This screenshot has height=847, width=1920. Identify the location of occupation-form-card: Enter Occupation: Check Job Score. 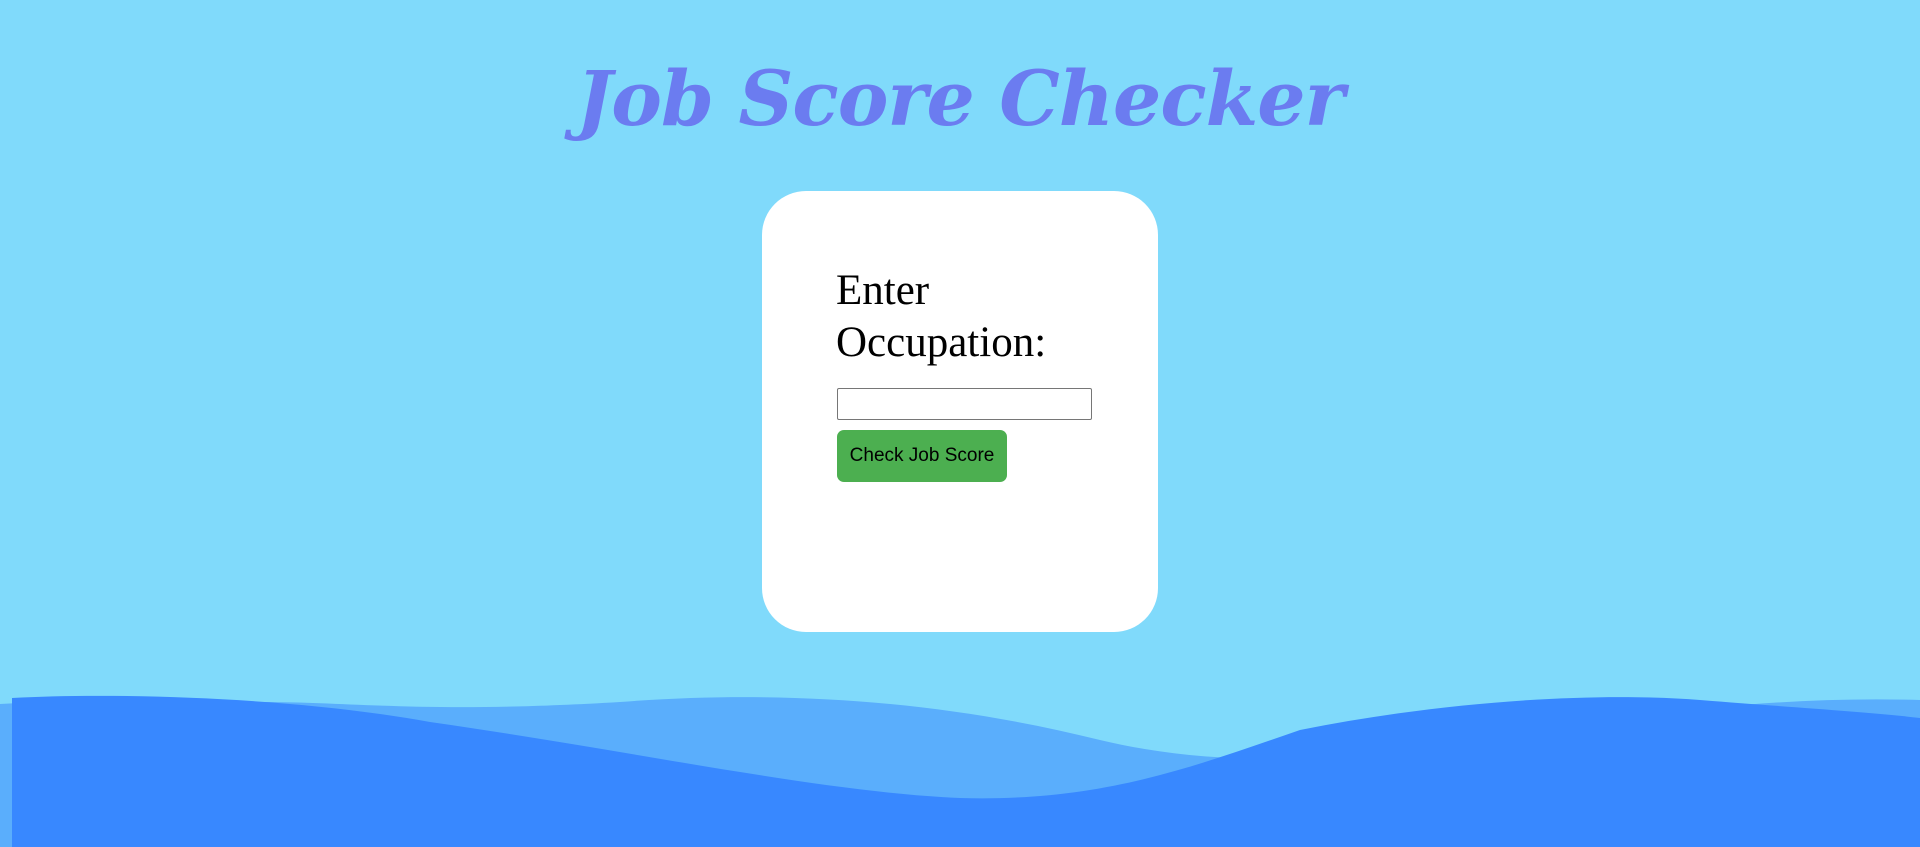
(960, 411).